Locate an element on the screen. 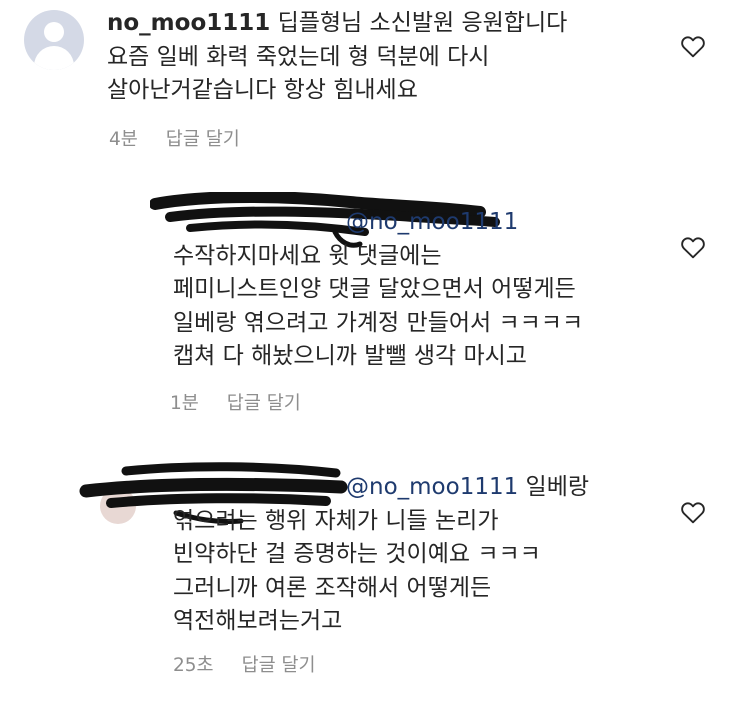 The image size is (750, 703). comment-text-line: 요즘 일베 화력 죽었는데 형 덕분에 다시 is located at coordinates (298, 56).